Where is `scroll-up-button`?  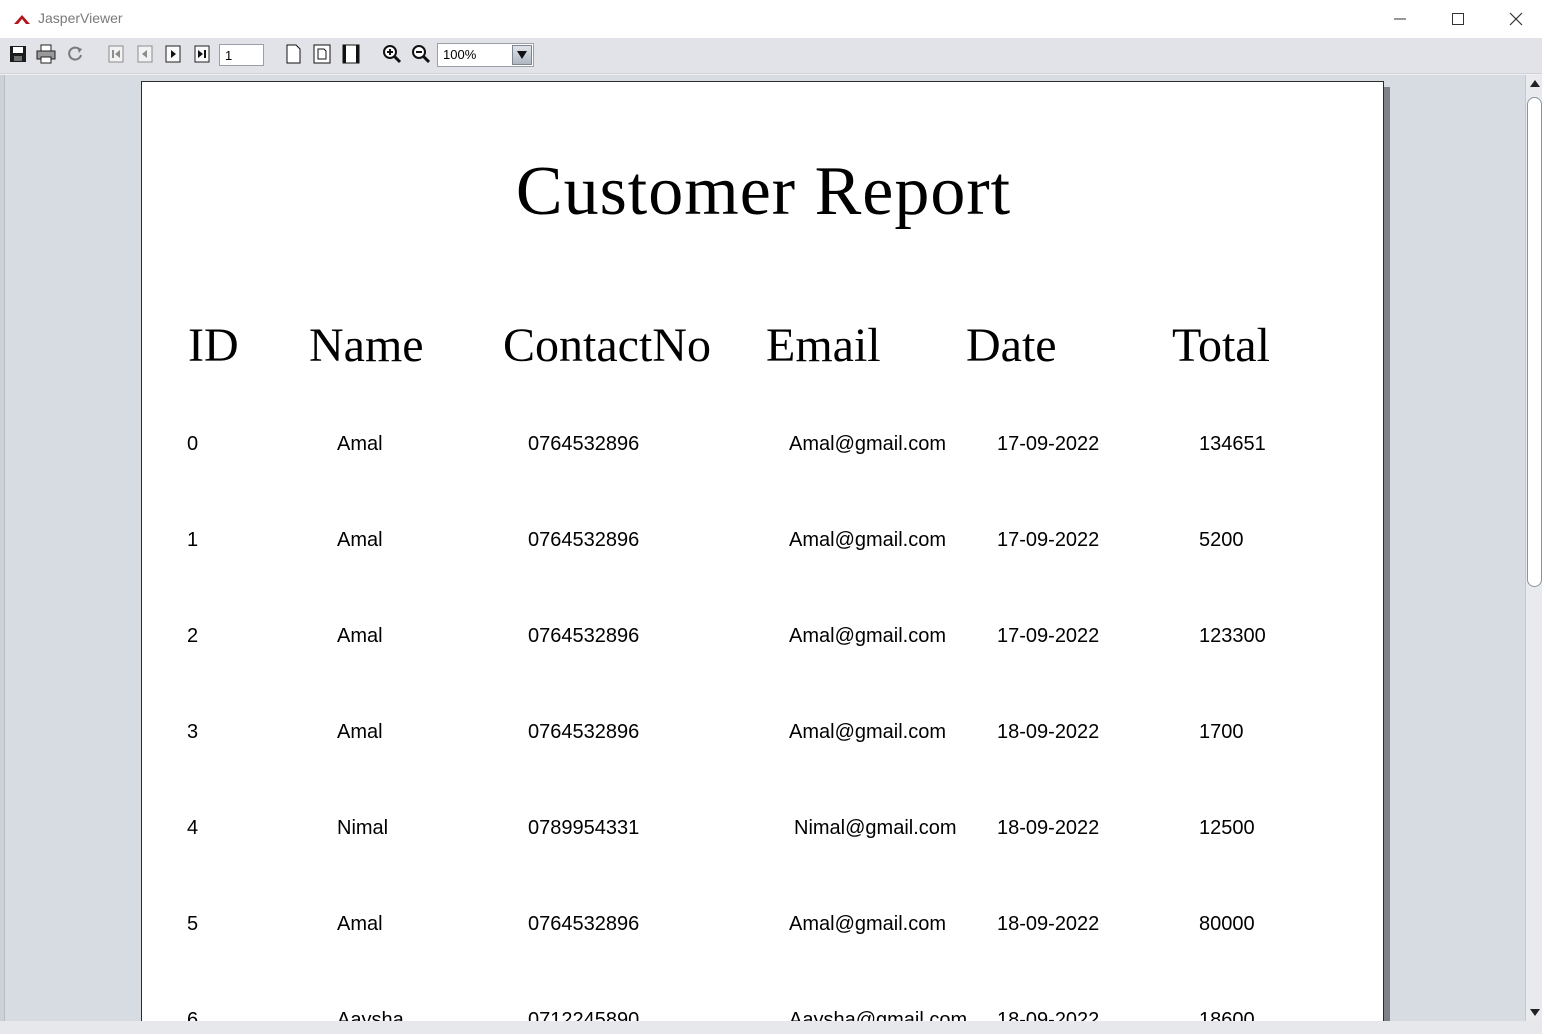 scroll-up-button is located at coordinates (1534, 83).